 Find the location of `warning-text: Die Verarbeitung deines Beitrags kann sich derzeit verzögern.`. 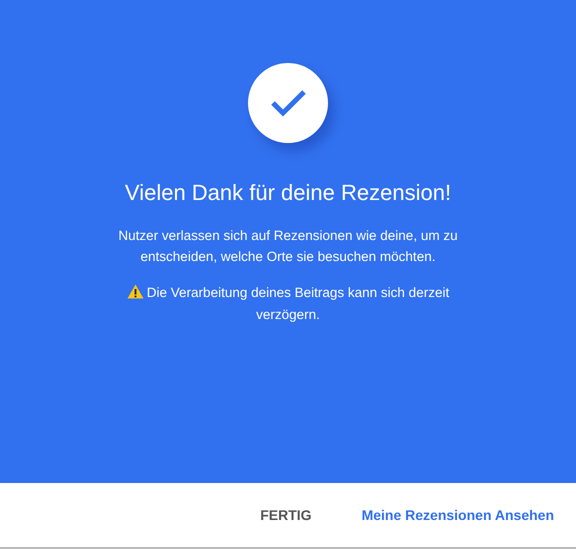

warning-text: Die Verarbeitung deines Beitrags kann sich derzeit verzögern. is located at coordinates (298, 303).